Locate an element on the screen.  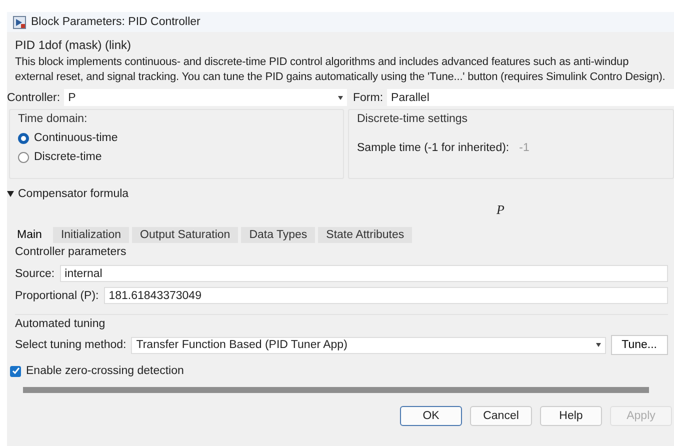
tab: Output Saturation is located at coordinates (185, 235).